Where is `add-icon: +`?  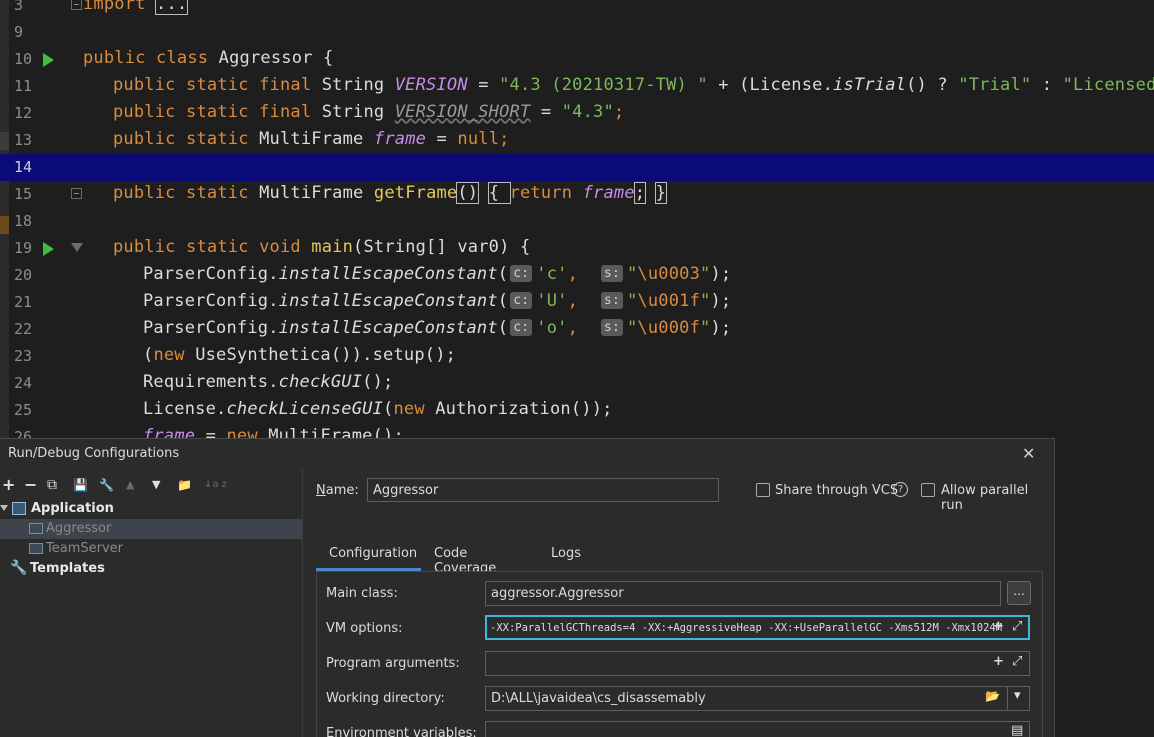
add-icon: + is located at coordinates (8, 485).